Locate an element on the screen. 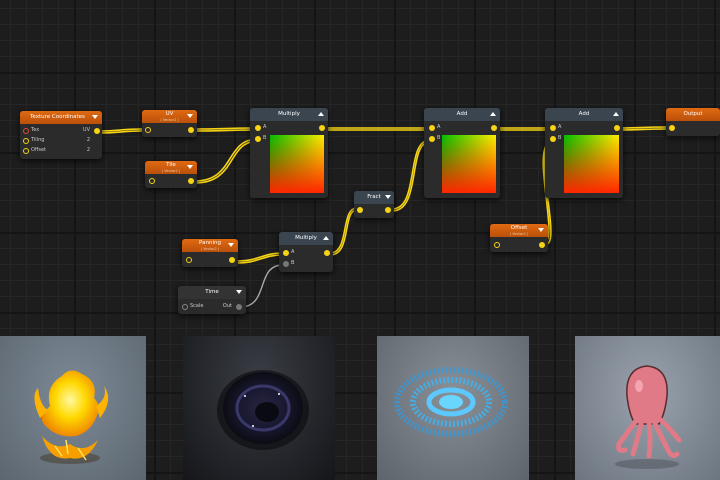 The height and width of the screenshot is (480, 720). row-label: Offset is located at coordinates (39, 150).